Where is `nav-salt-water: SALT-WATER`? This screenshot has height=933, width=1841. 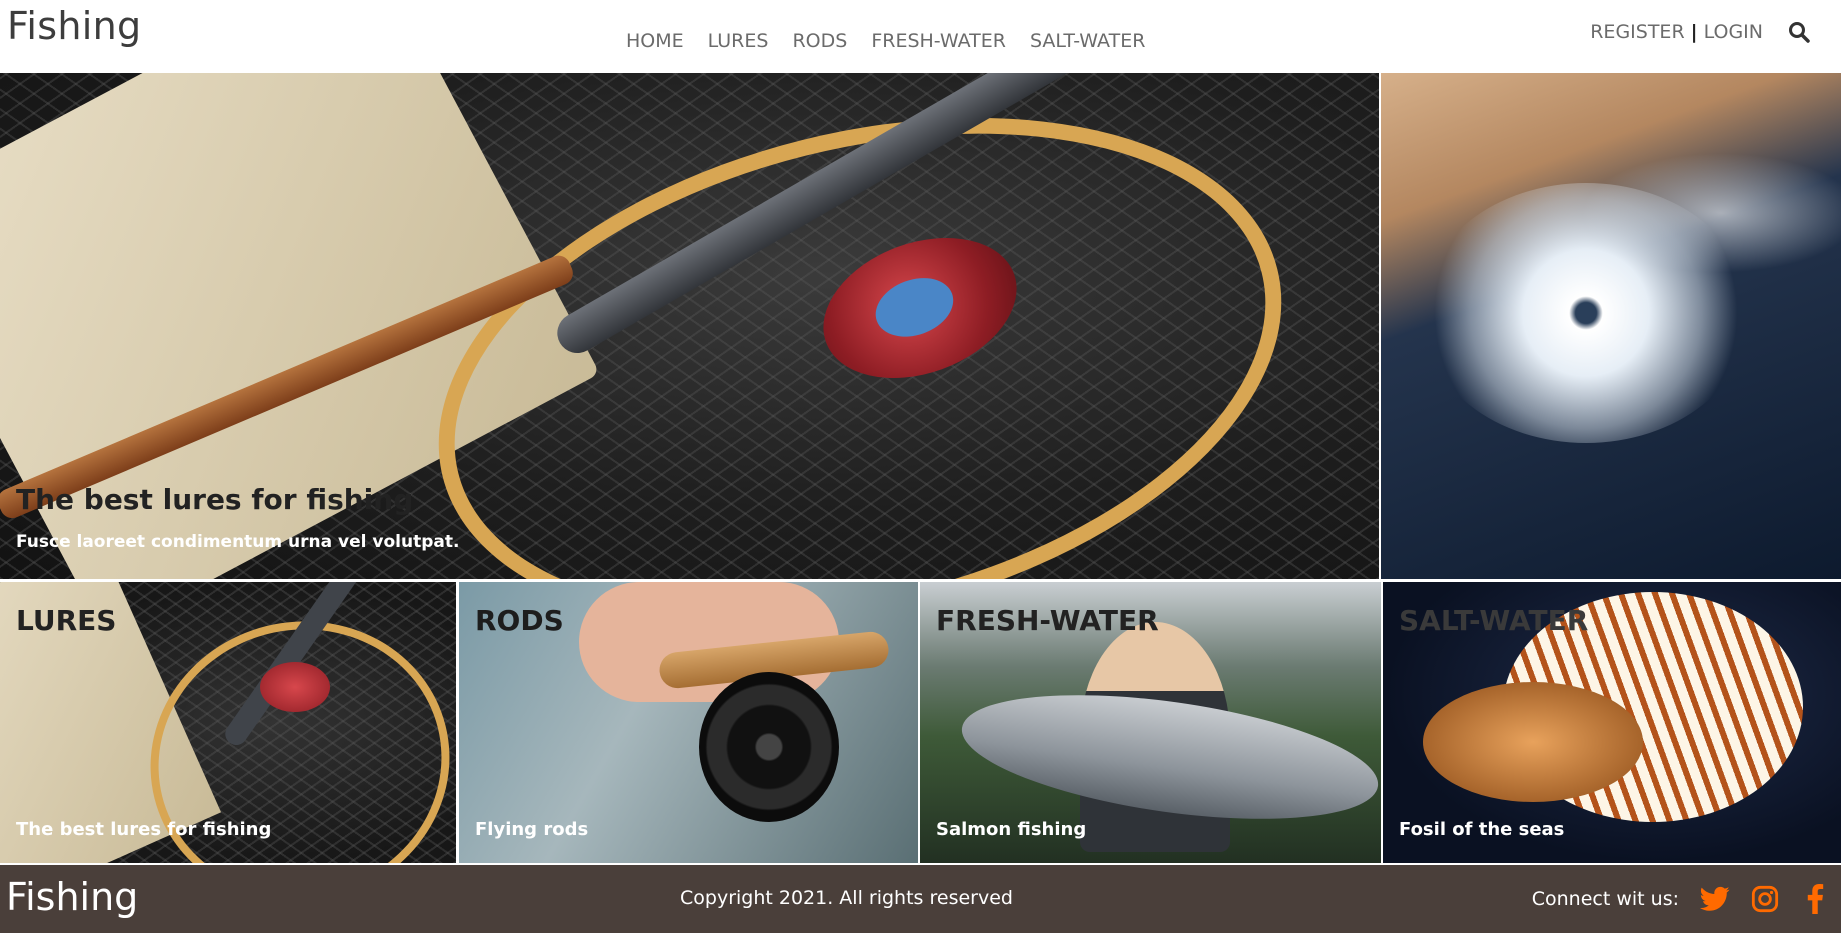 nav-salt-water: SALT-WATER is located at coordinates (1087, 41).